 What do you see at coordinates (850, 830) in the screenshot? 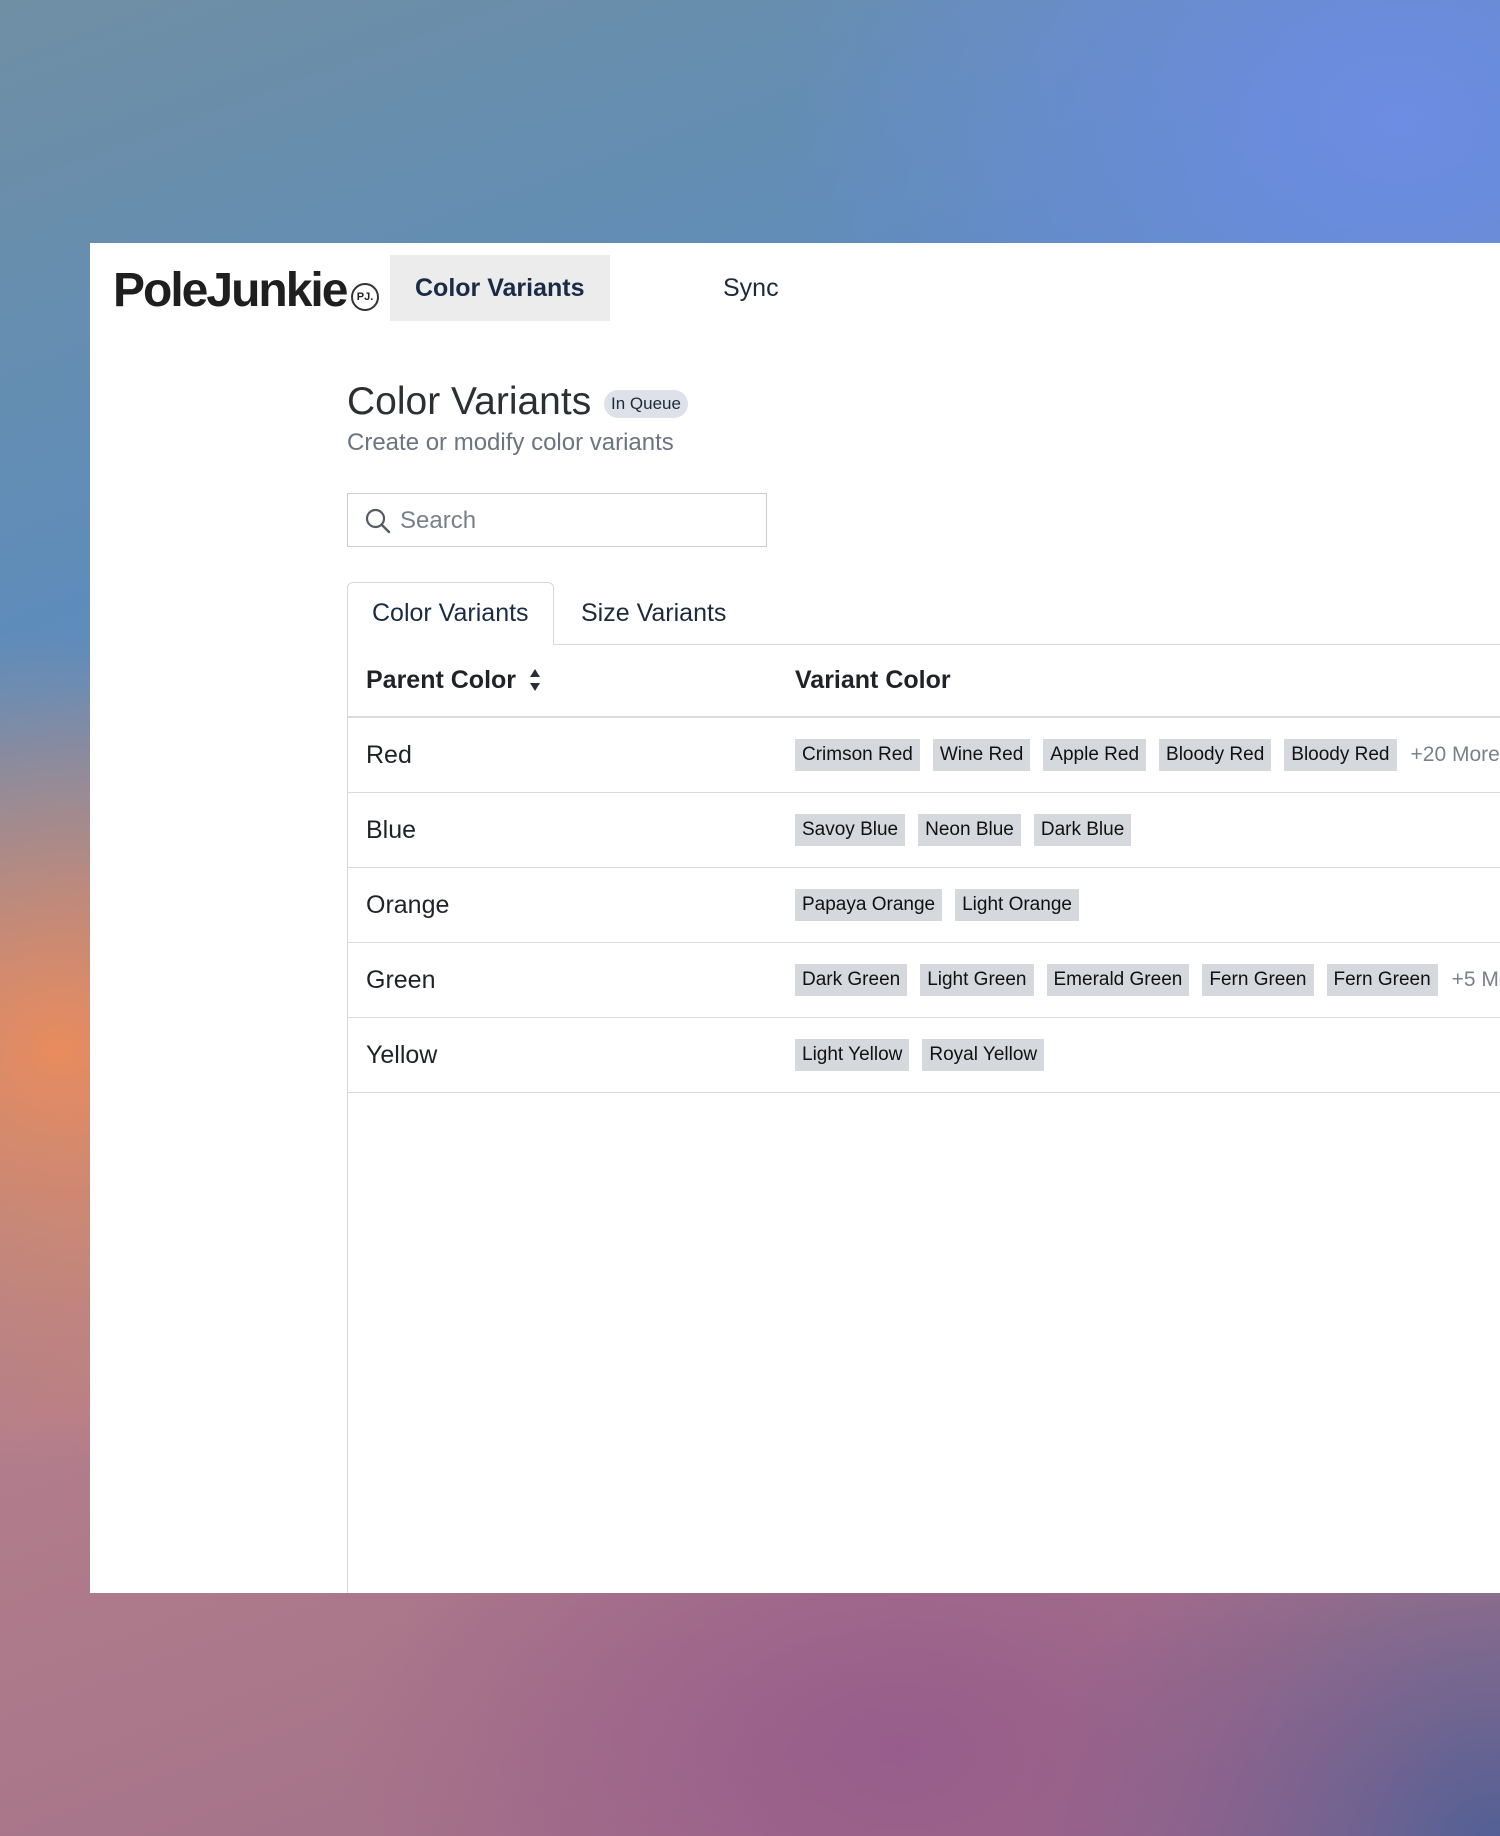
I see `variant-chip: Savoy Blue` at bounding box center [850, 830].